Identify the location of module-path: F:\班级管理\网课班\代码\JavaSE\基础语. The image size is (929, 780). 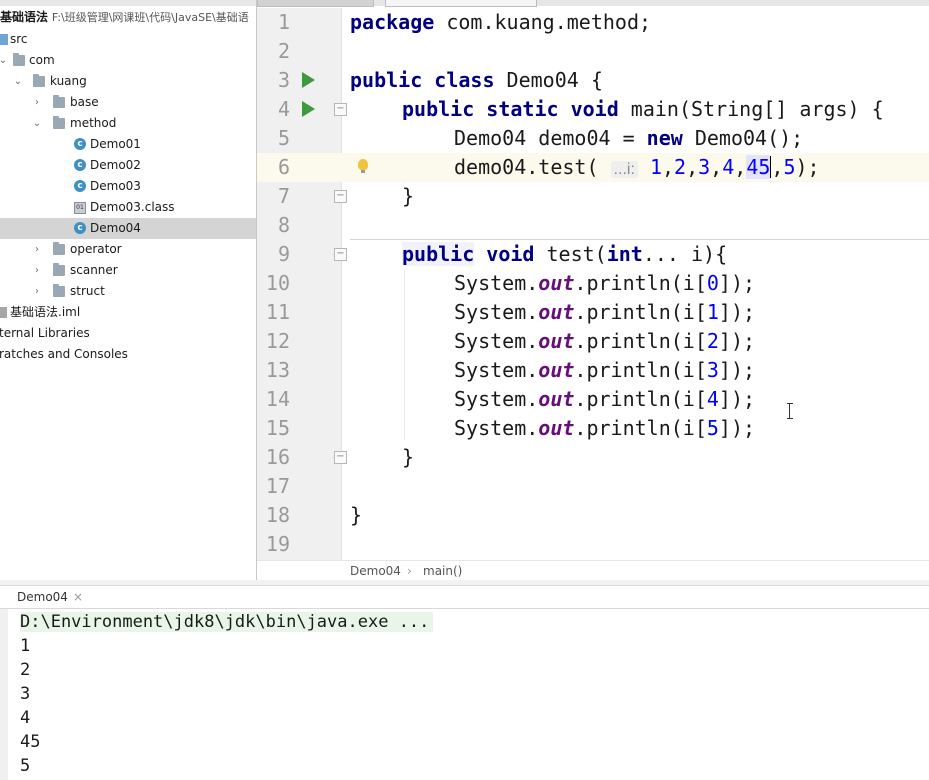
(150, 17).